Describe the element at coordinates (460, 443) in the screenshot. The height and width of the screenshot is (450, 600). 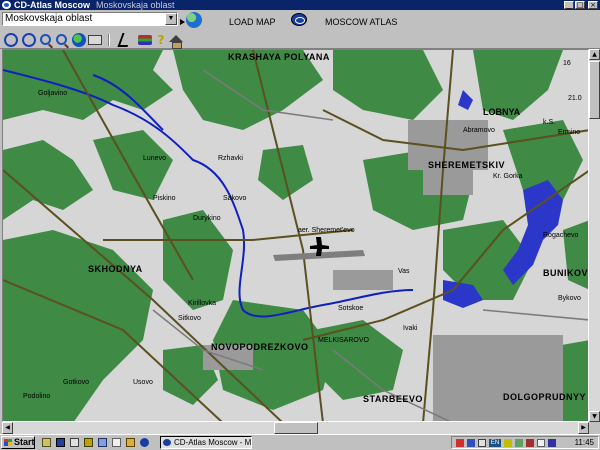
I see `tray-app-icon` at that location.